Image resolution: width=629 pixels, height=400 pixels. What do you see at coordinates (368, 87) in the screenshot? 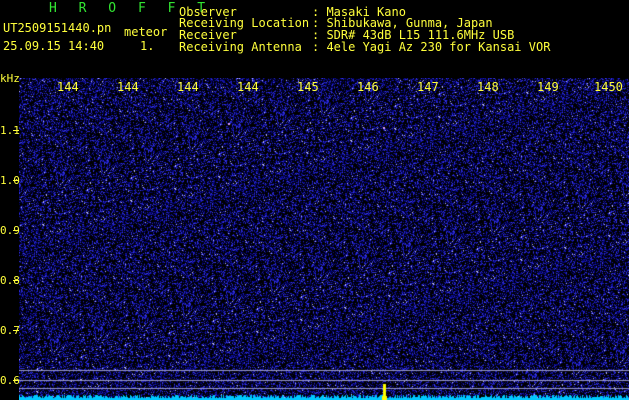
I see `x-tick: 146` at bounding box center [368, 87].